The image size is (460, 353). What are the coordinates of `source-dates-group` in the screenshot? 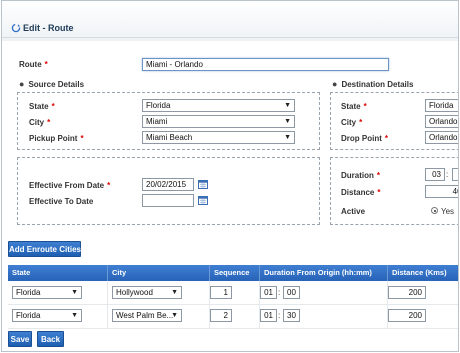 It's located at (168, 191).